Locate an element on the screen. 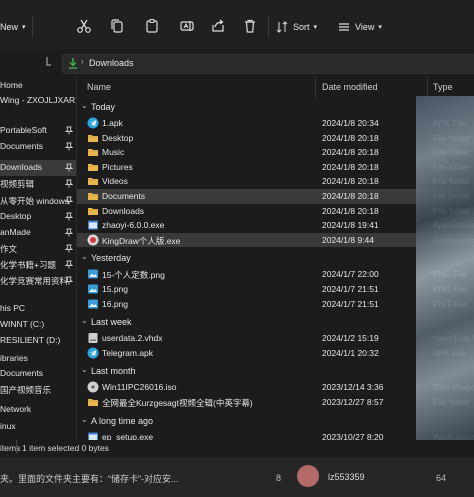 This screenshot has width=474, height=497. file-row: 15-个人定数.png2024/1/7 22:00PNG File is located at coordinates (275, 274).